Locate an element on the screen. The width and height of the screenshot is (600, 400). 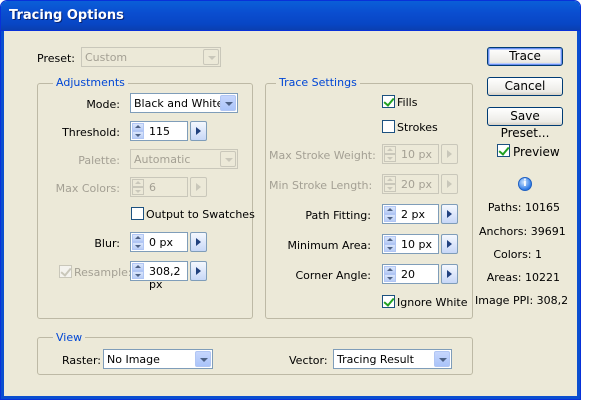
adjustments-title: Adjustments is located at coordinates (90, 82).